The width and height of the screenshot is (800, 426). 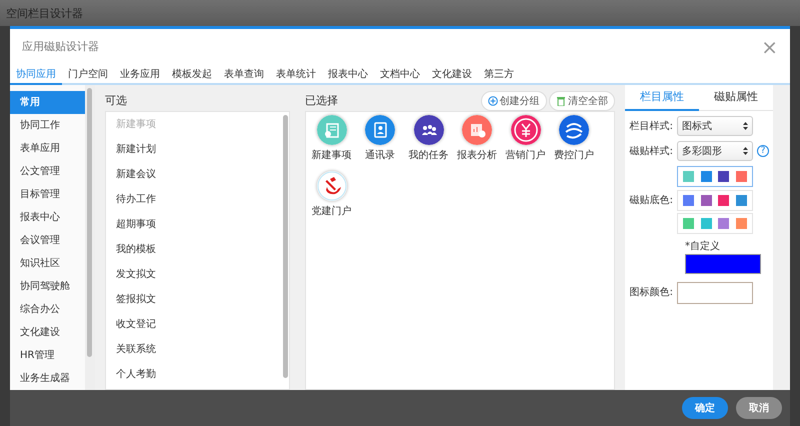 I want to click on list-item: 关联系统, so click(x=136, y=349).